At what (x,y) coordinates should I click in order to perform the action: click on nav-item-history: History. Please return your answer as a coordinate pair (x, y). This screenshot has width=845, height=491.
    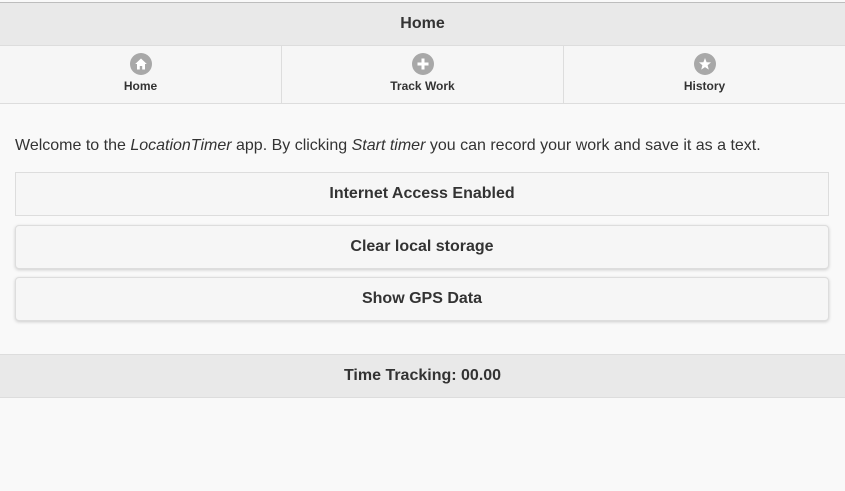
    Looking at the image, I should click on (704, 74).